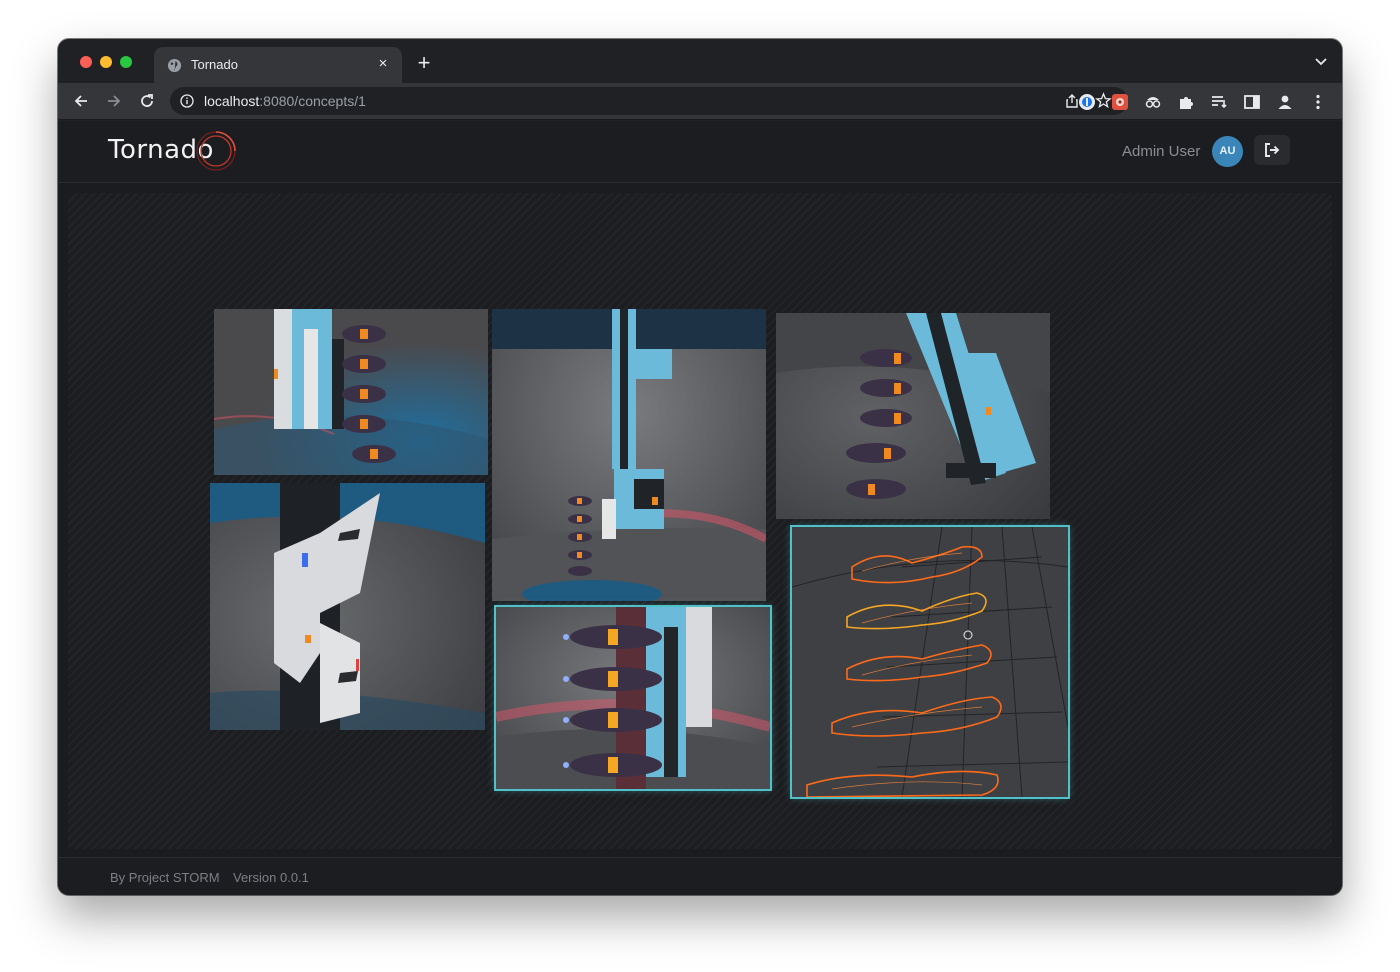 This screenshot has height=972, width=1400. Describe the element at coordinates (1161, 151) in the screenshot. I see `user-name: Admin User` at that location.